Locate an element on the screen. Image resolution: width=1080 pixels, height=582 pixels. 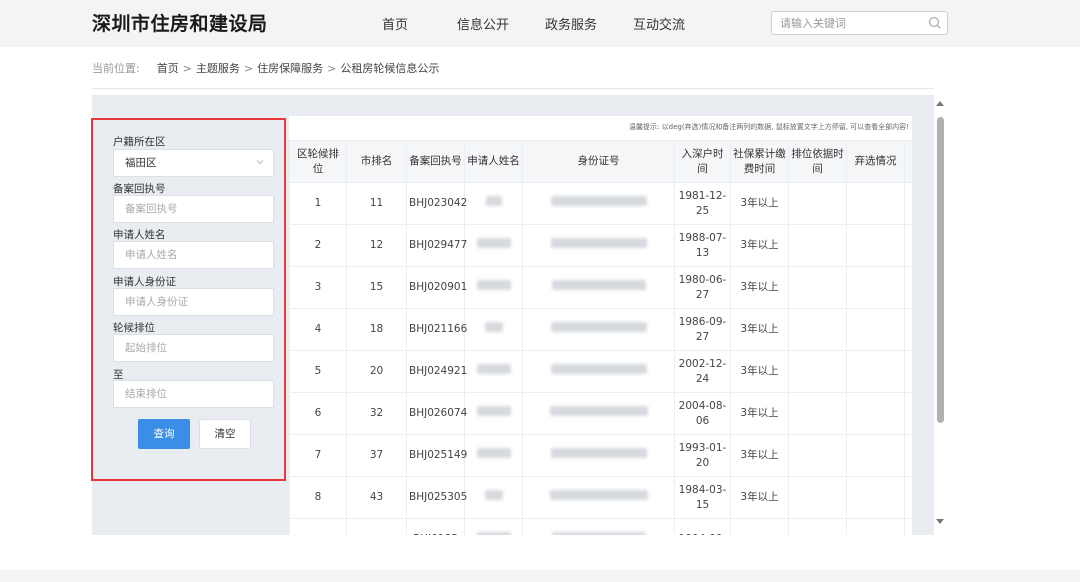
id-label: 申请人身份证 is located at coordinates (144, 282).